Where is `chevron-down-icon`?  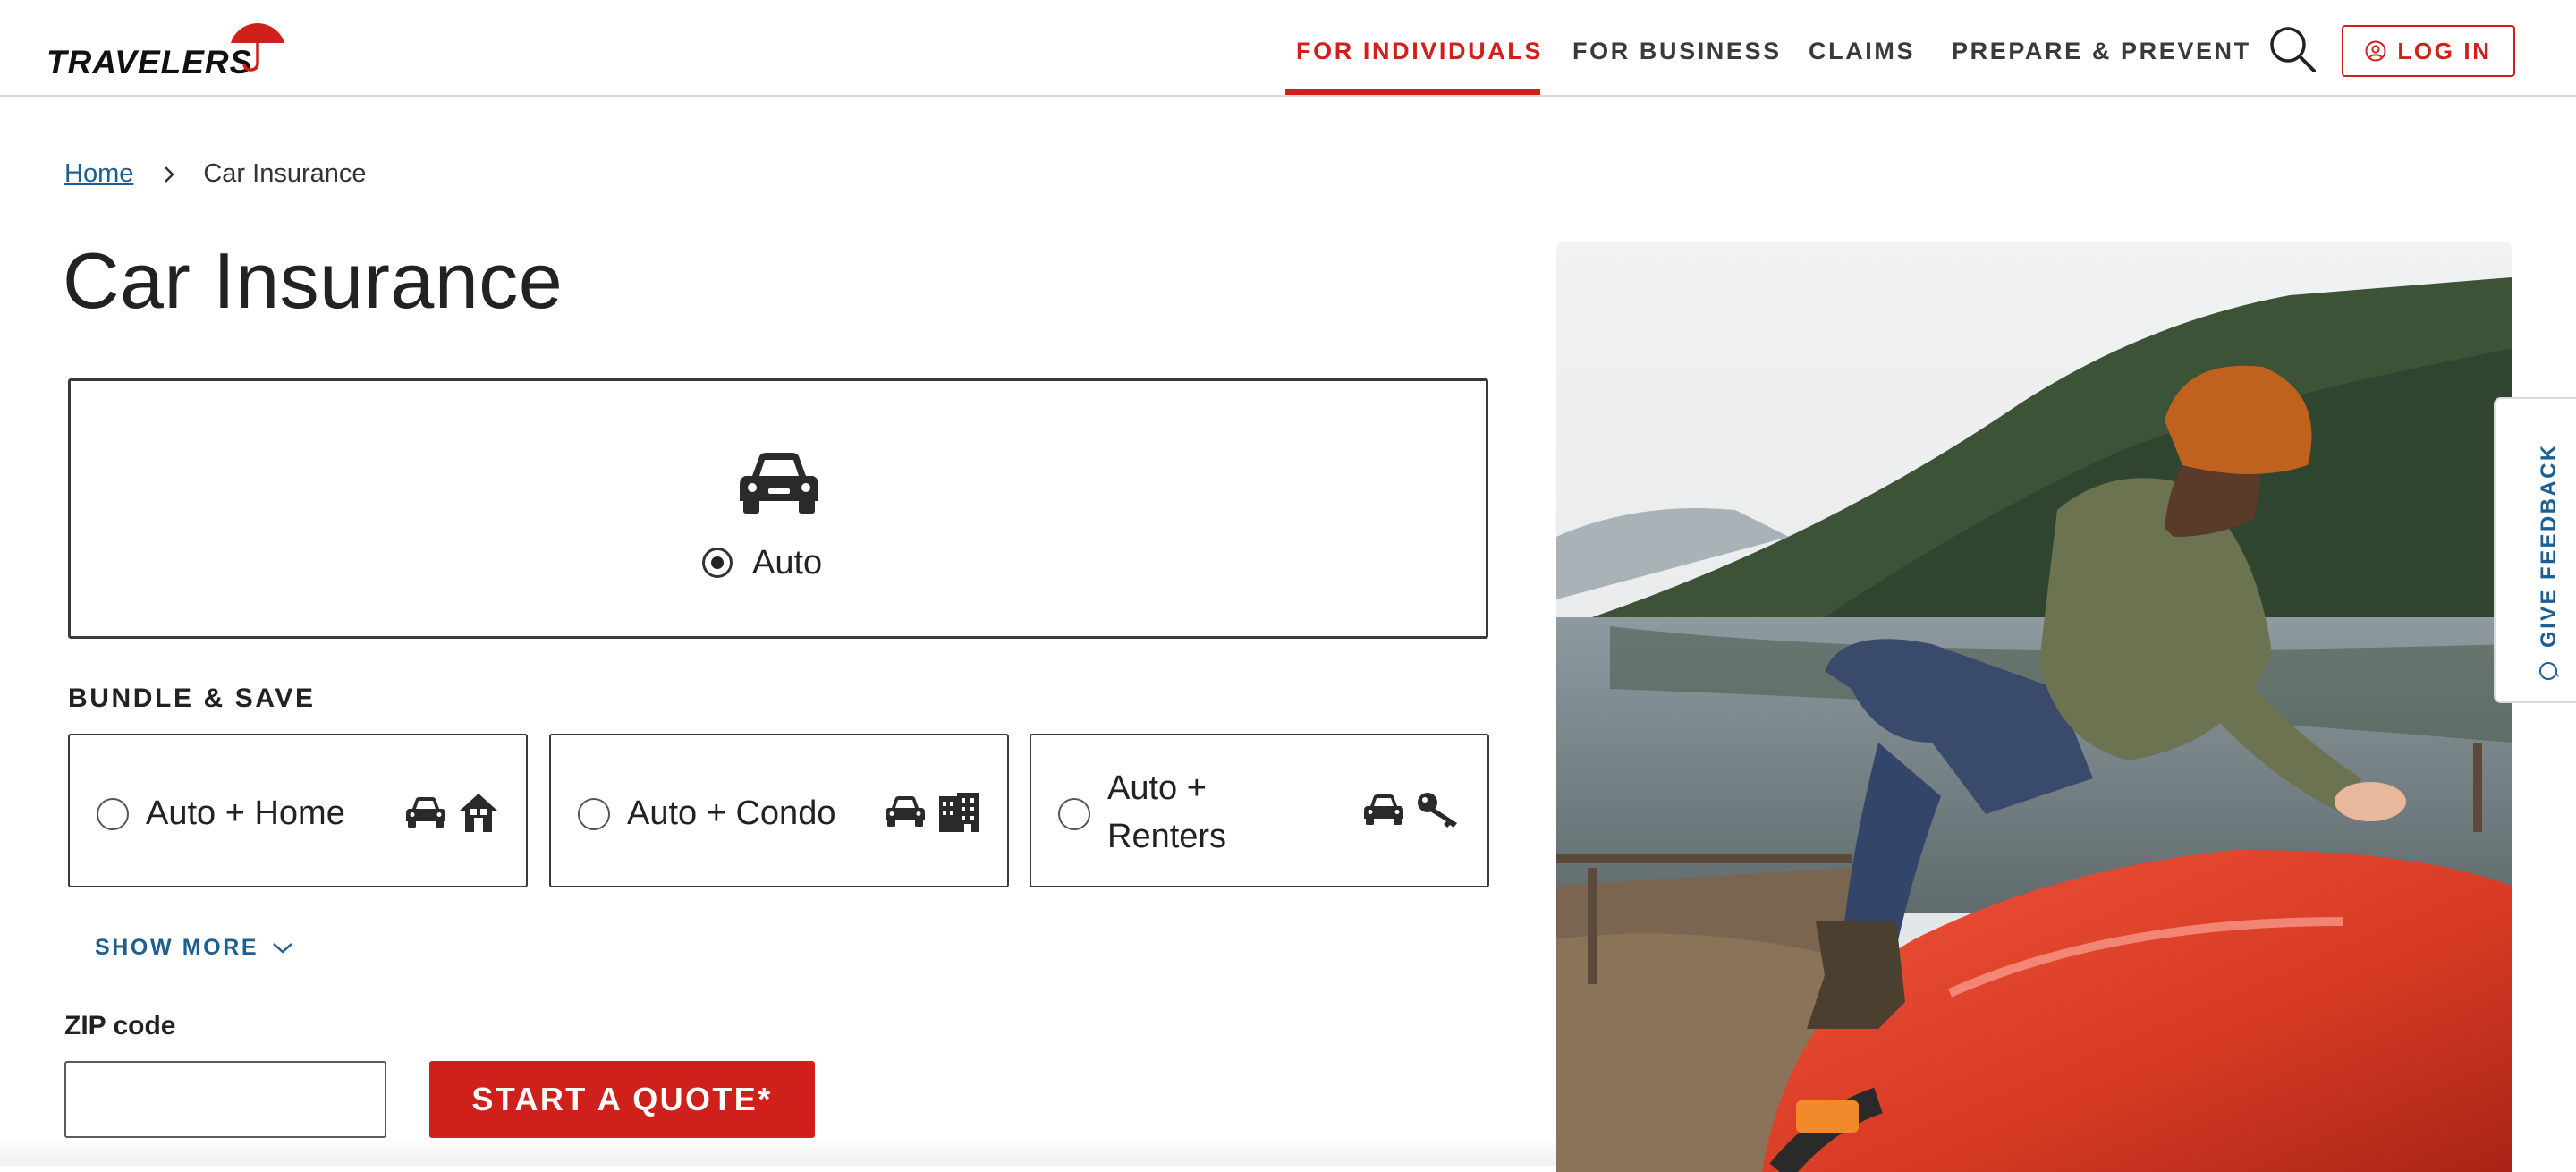 chevron-down-icon is located at coordinates (282, 948).